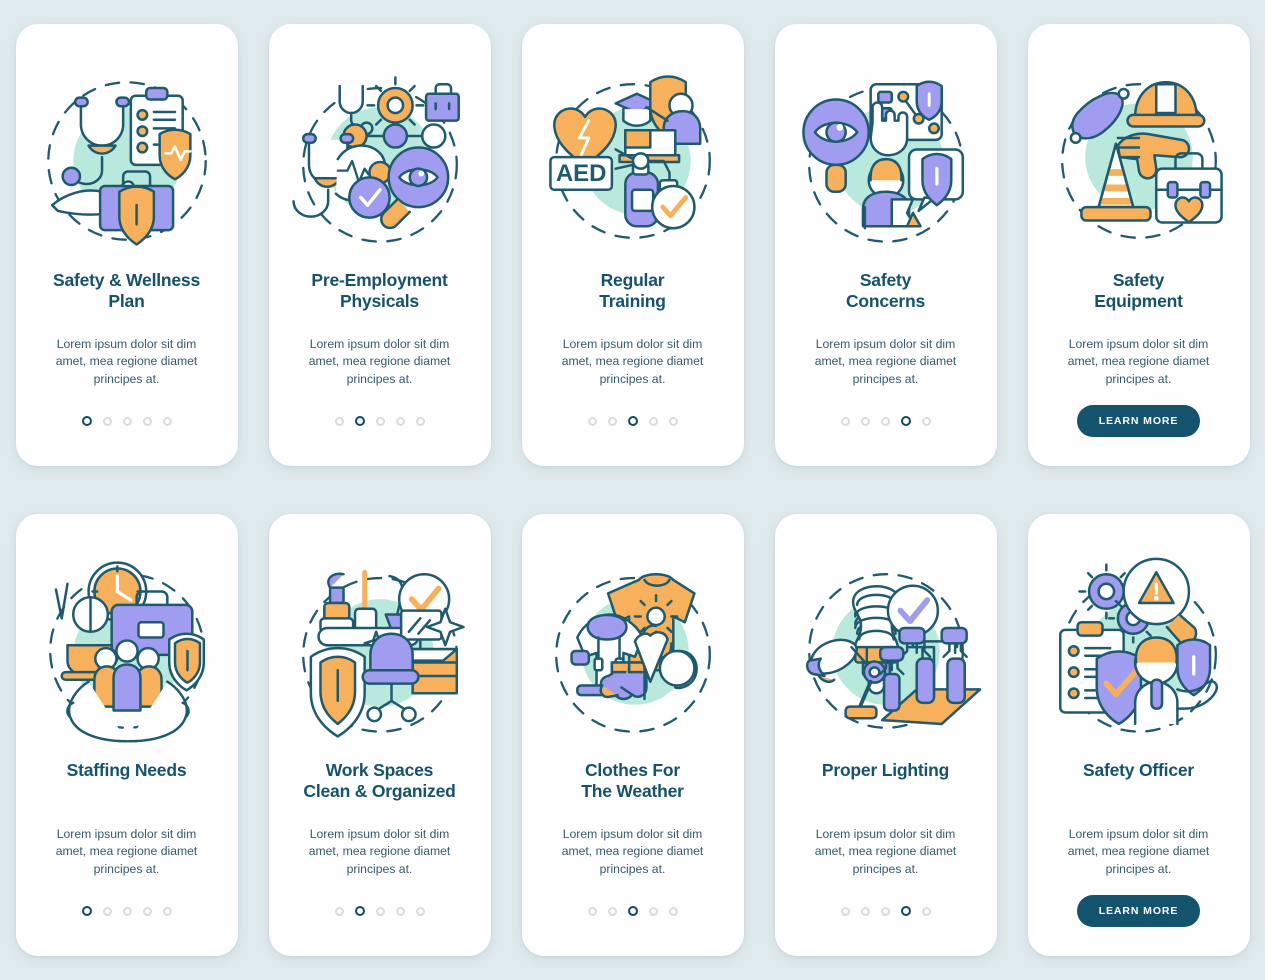  What do you see at coordinates (380, 161) in the screenshot?
I see `illustration-stethoscope-gear-briefcase-eye-magnifier-icon` at bounding box center [380, 161].